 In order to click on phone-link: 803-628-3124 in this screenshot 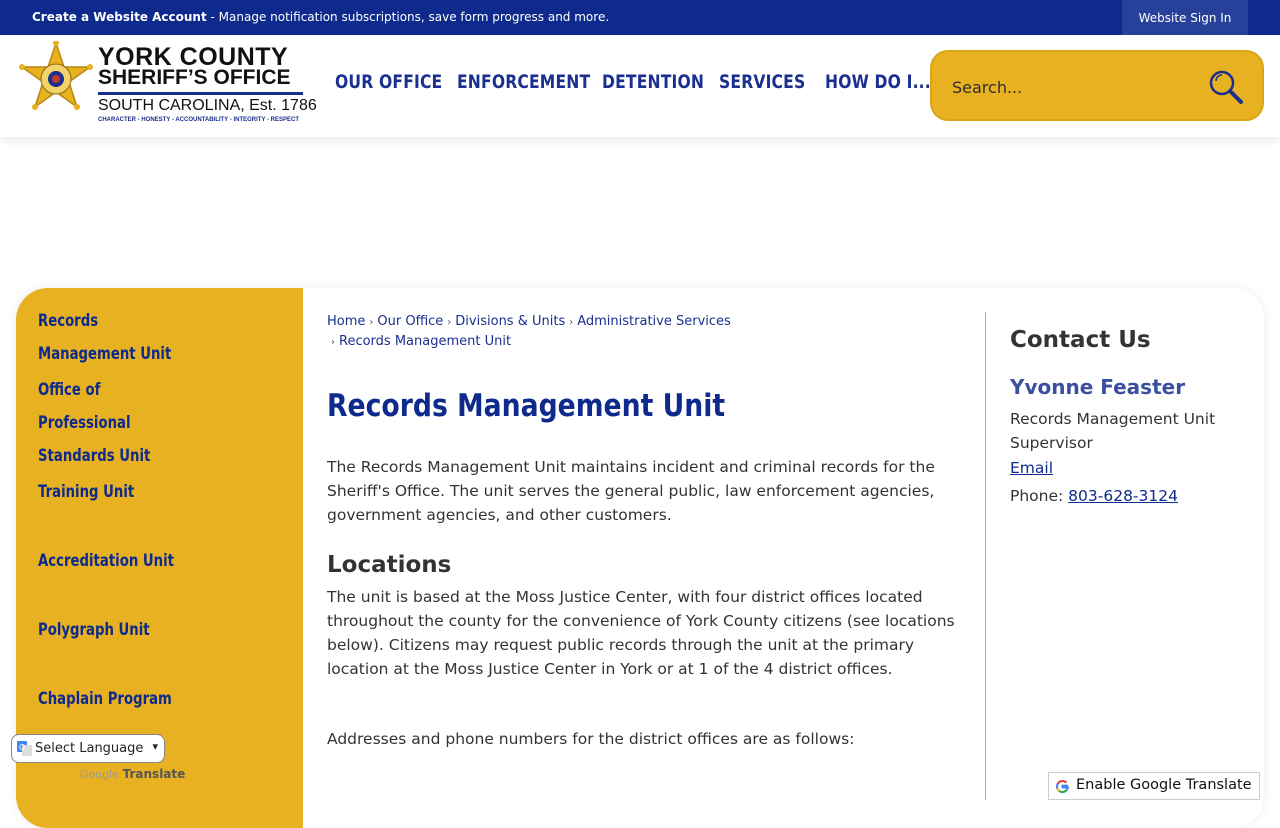, I will do `click(1123, 496)`.